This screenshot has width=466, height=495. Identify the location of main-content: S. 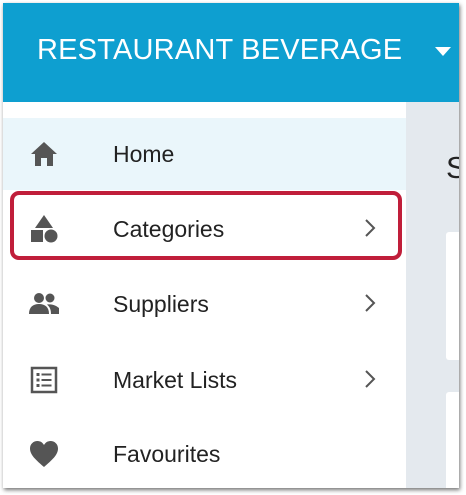
(432, 295).